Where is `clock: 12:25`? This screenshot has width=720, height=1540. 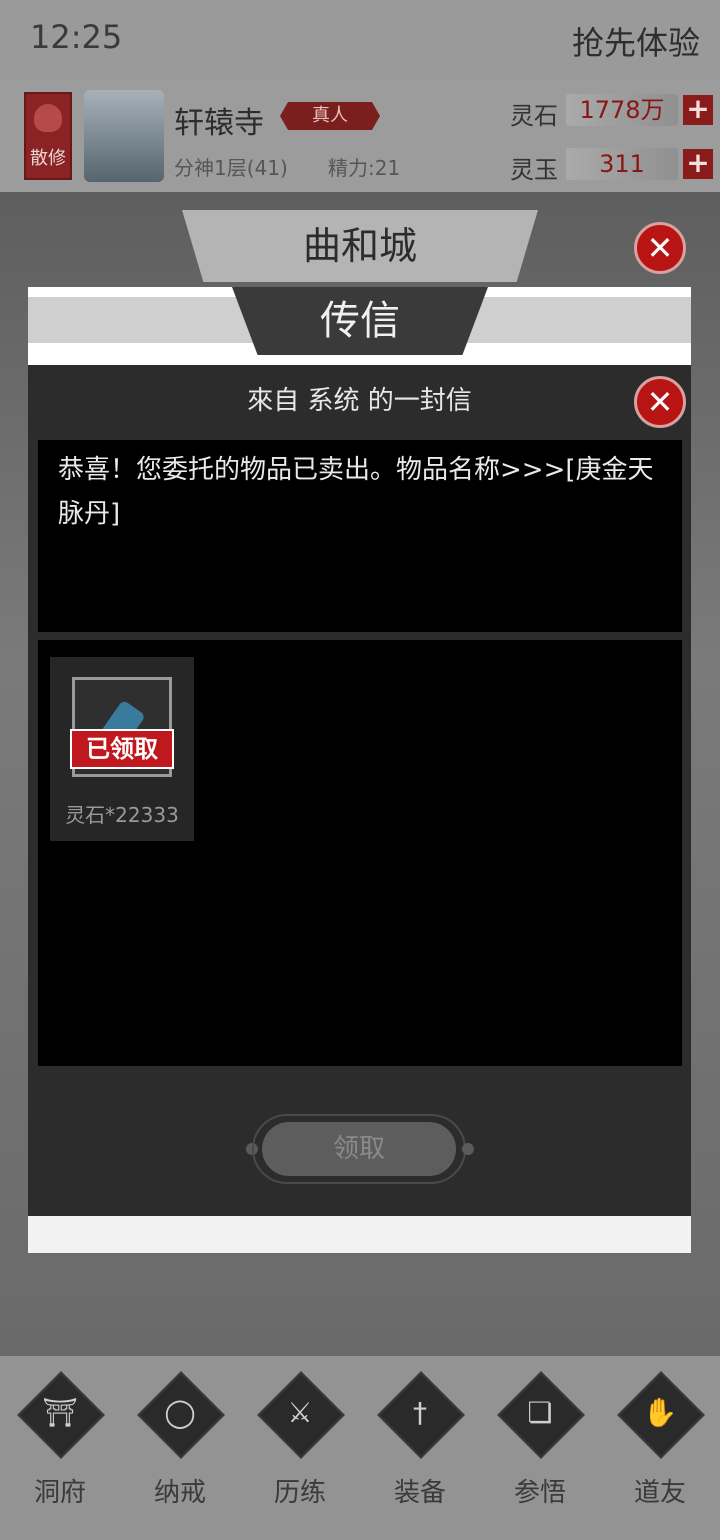
clock: 12:25 is located at coordinates (76, 37).